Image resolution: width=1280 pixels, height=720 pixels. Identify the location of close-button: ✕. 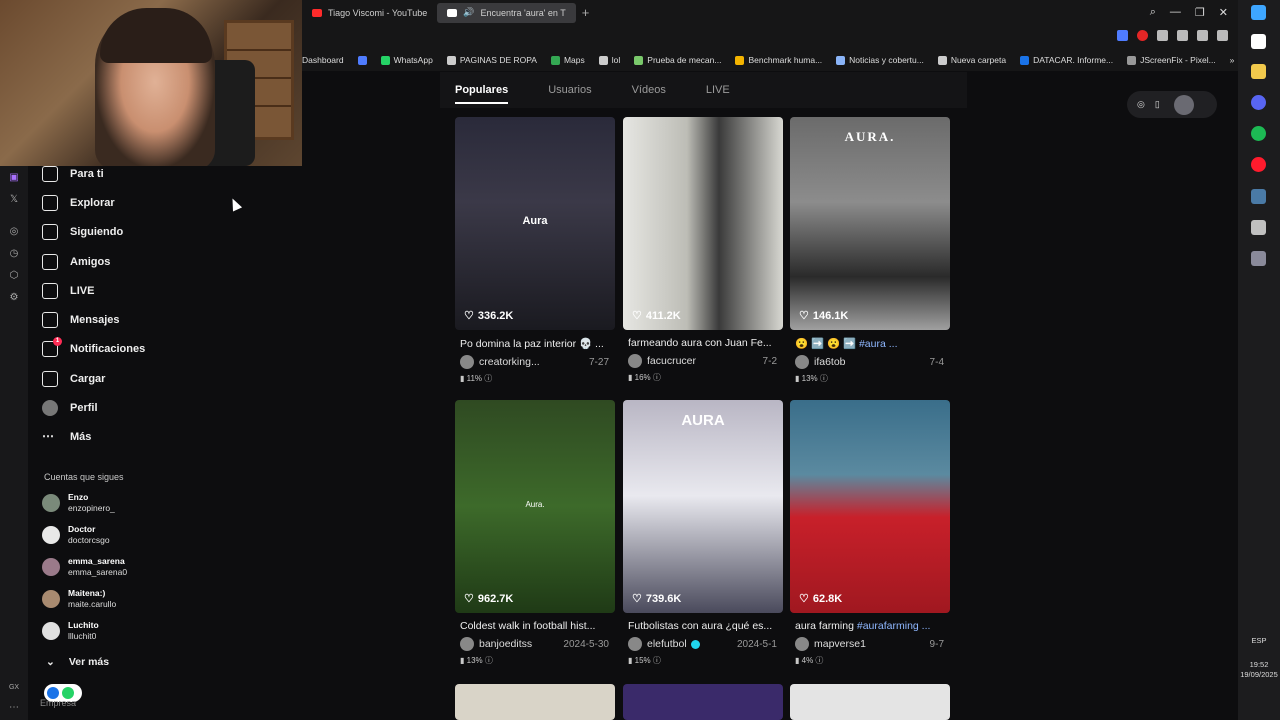
(1223, 12).